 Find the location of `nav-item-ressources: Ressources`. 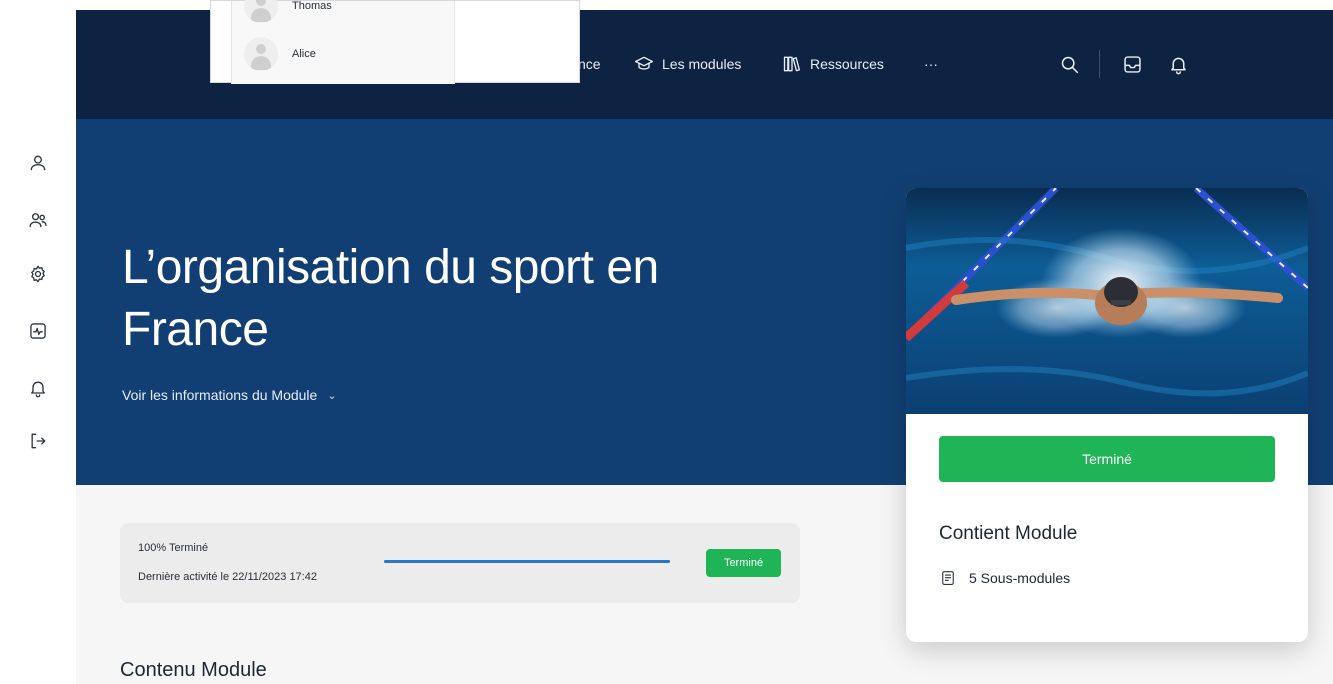

nav-item-ressources: Ressources is located at coordinates (833, 64).